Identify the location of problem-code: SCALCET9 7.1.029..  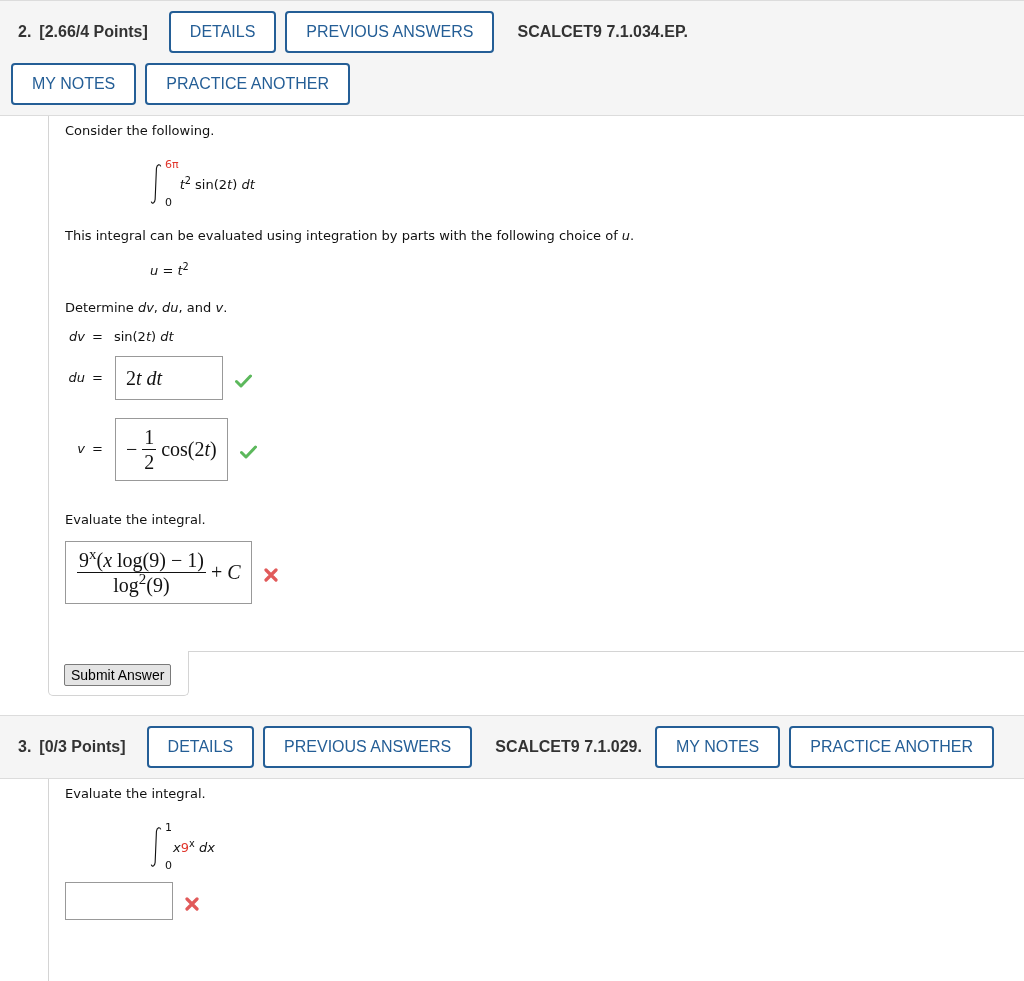
(568, 746).